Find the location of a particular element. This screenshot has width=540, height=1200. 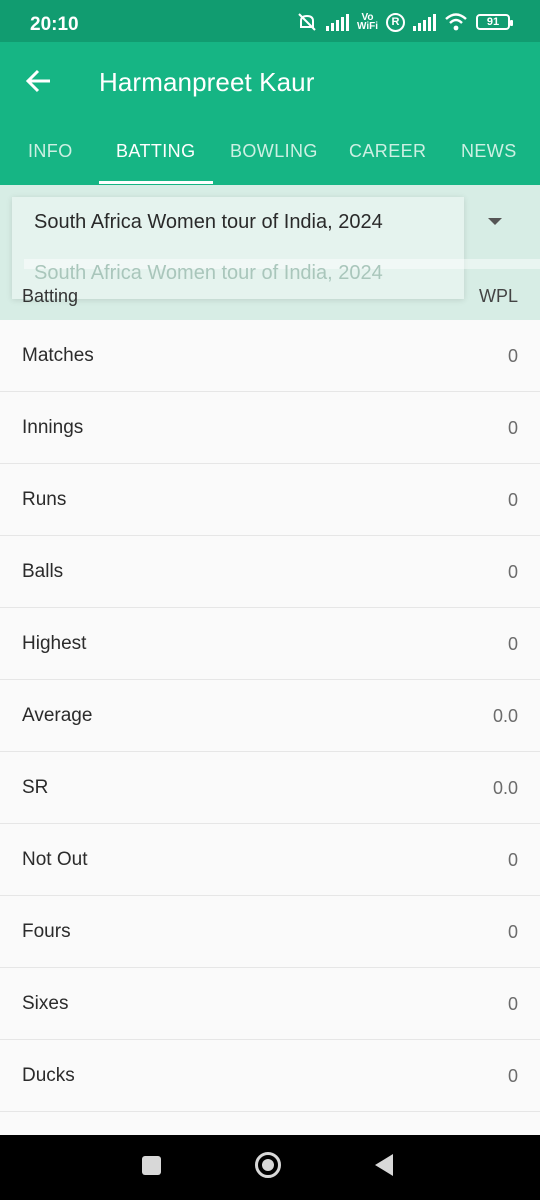

mute-vibrate-icon is located at coordinates (307, 22).